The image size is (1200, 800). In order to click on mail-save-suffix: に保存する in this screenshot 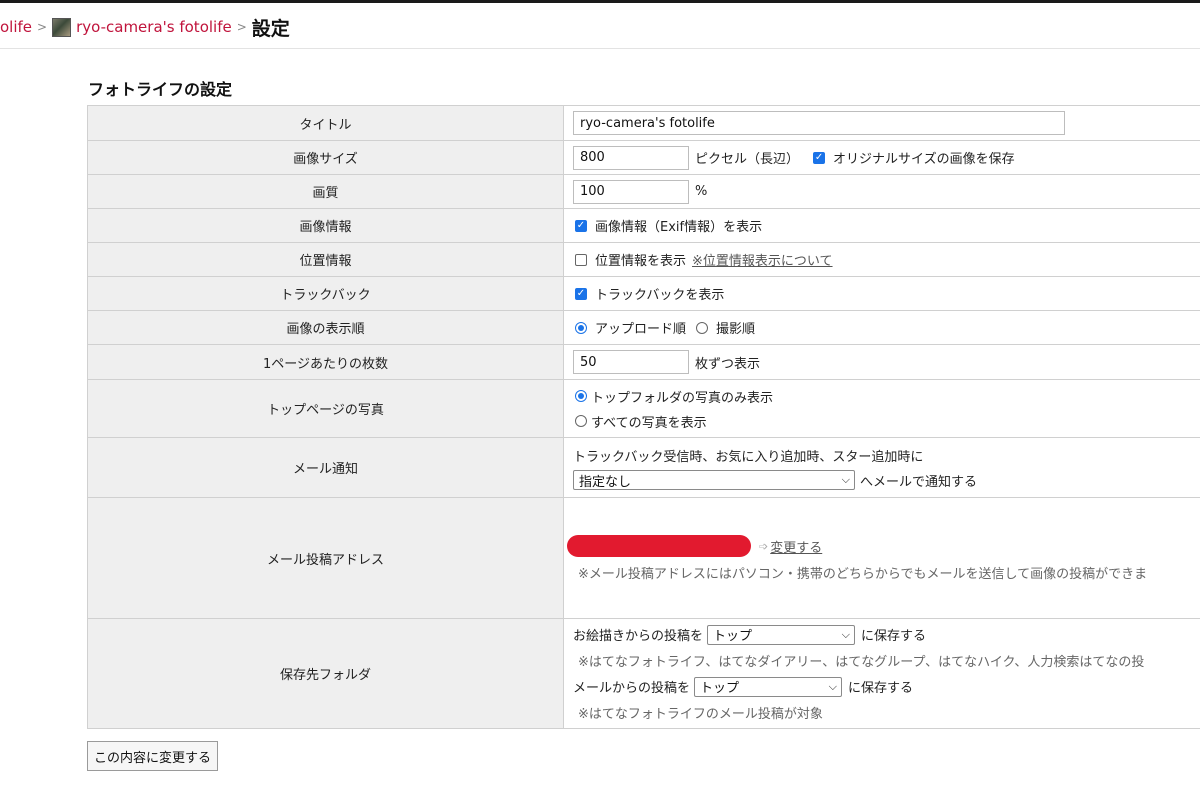, I will do `click(881, 688)`.